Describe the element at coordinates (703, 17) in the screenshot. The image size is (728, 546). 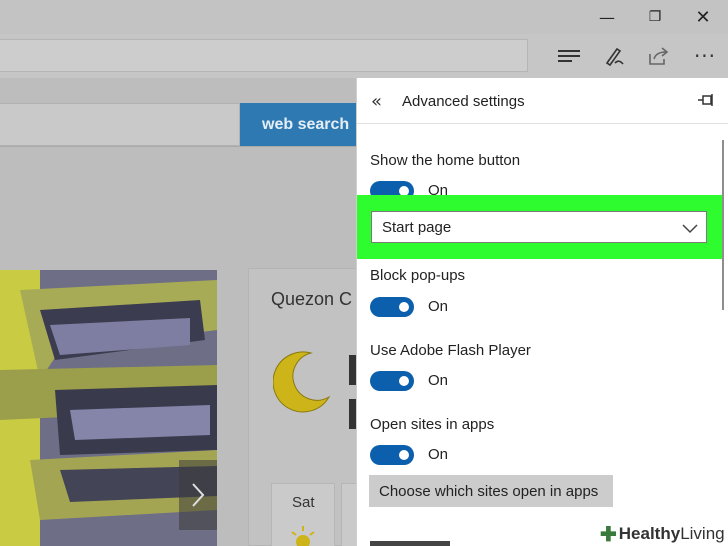
I see `close-button: ✕` at that location.